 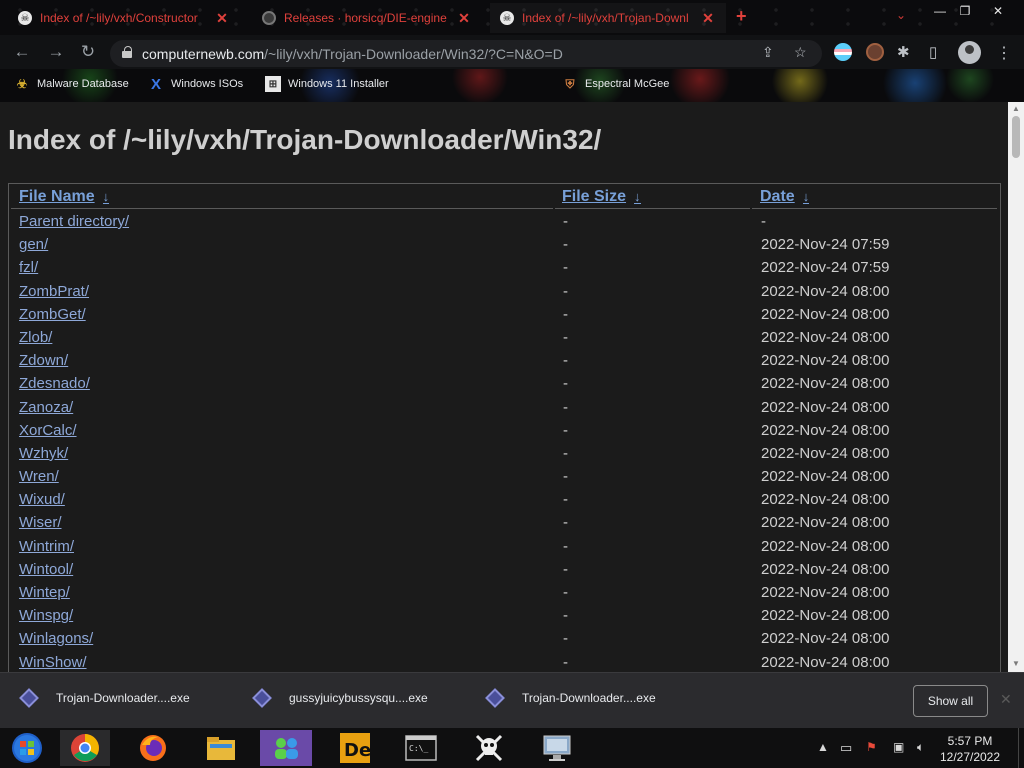 I want to click on bookmark-espectral-mcgee: ⛨ Espectral McGee, so click(x=615, y=84).